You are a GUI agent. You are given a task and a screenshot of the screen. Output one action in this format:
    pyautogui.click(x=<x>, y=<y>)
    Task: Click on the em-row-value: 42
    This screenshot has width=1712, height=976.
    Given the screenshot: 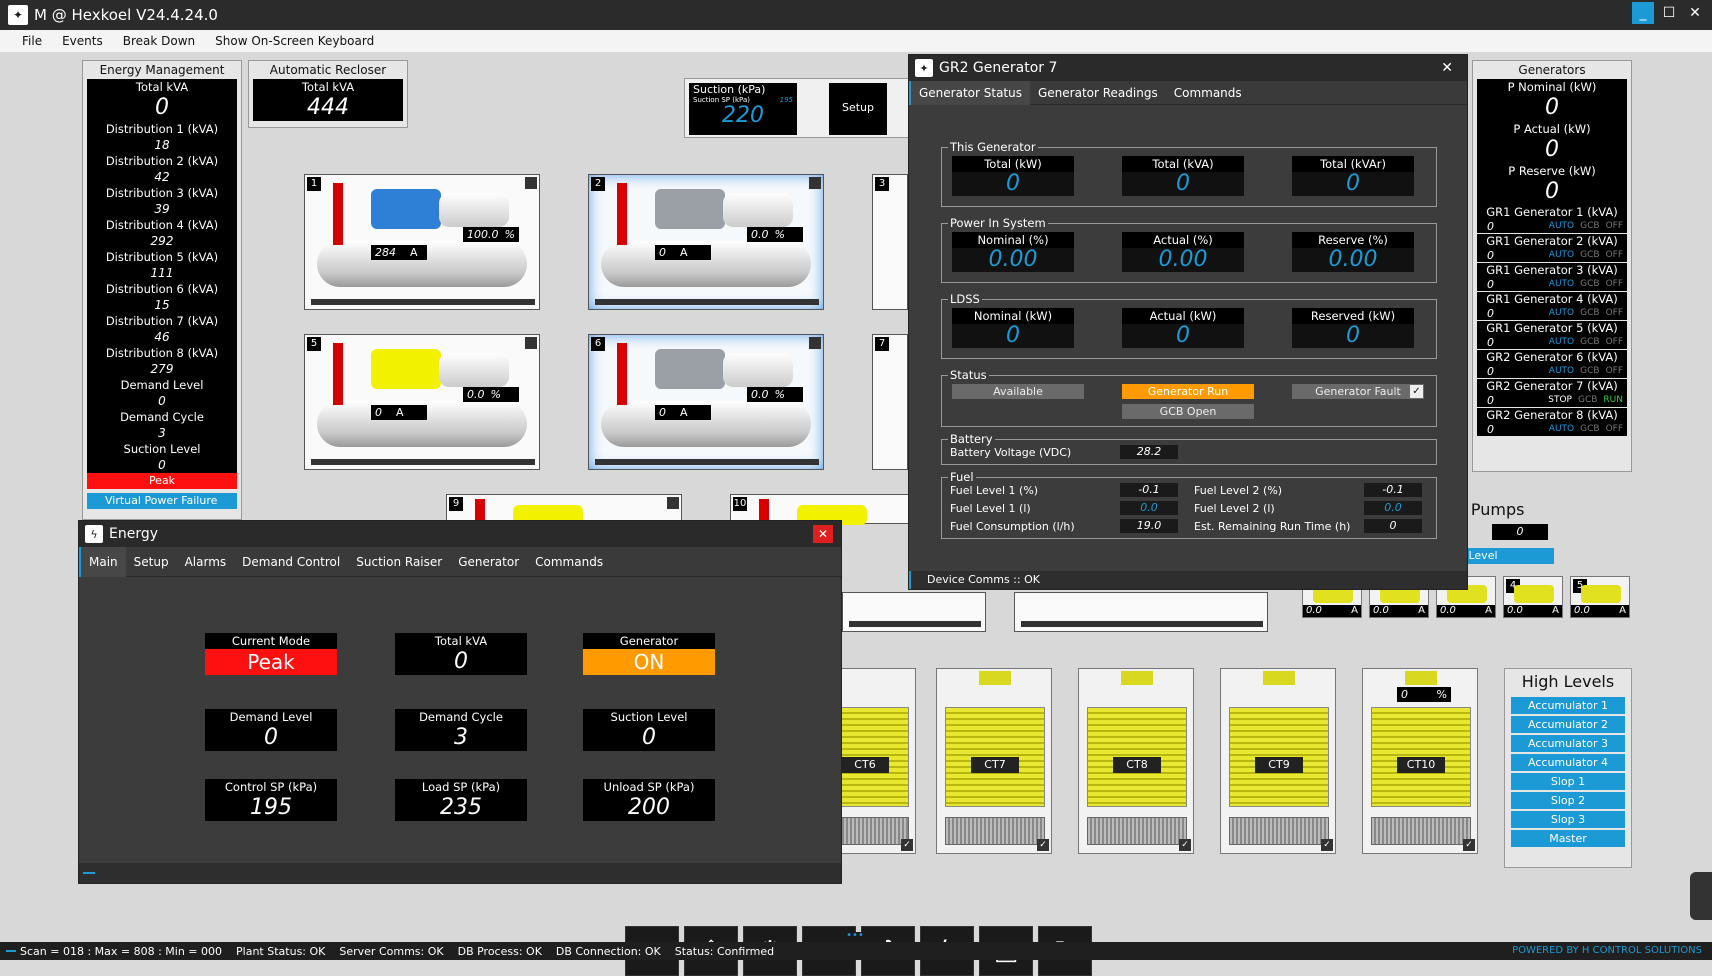 What is the action you would take?
    pyautogui.click(x=162, y=177)
    